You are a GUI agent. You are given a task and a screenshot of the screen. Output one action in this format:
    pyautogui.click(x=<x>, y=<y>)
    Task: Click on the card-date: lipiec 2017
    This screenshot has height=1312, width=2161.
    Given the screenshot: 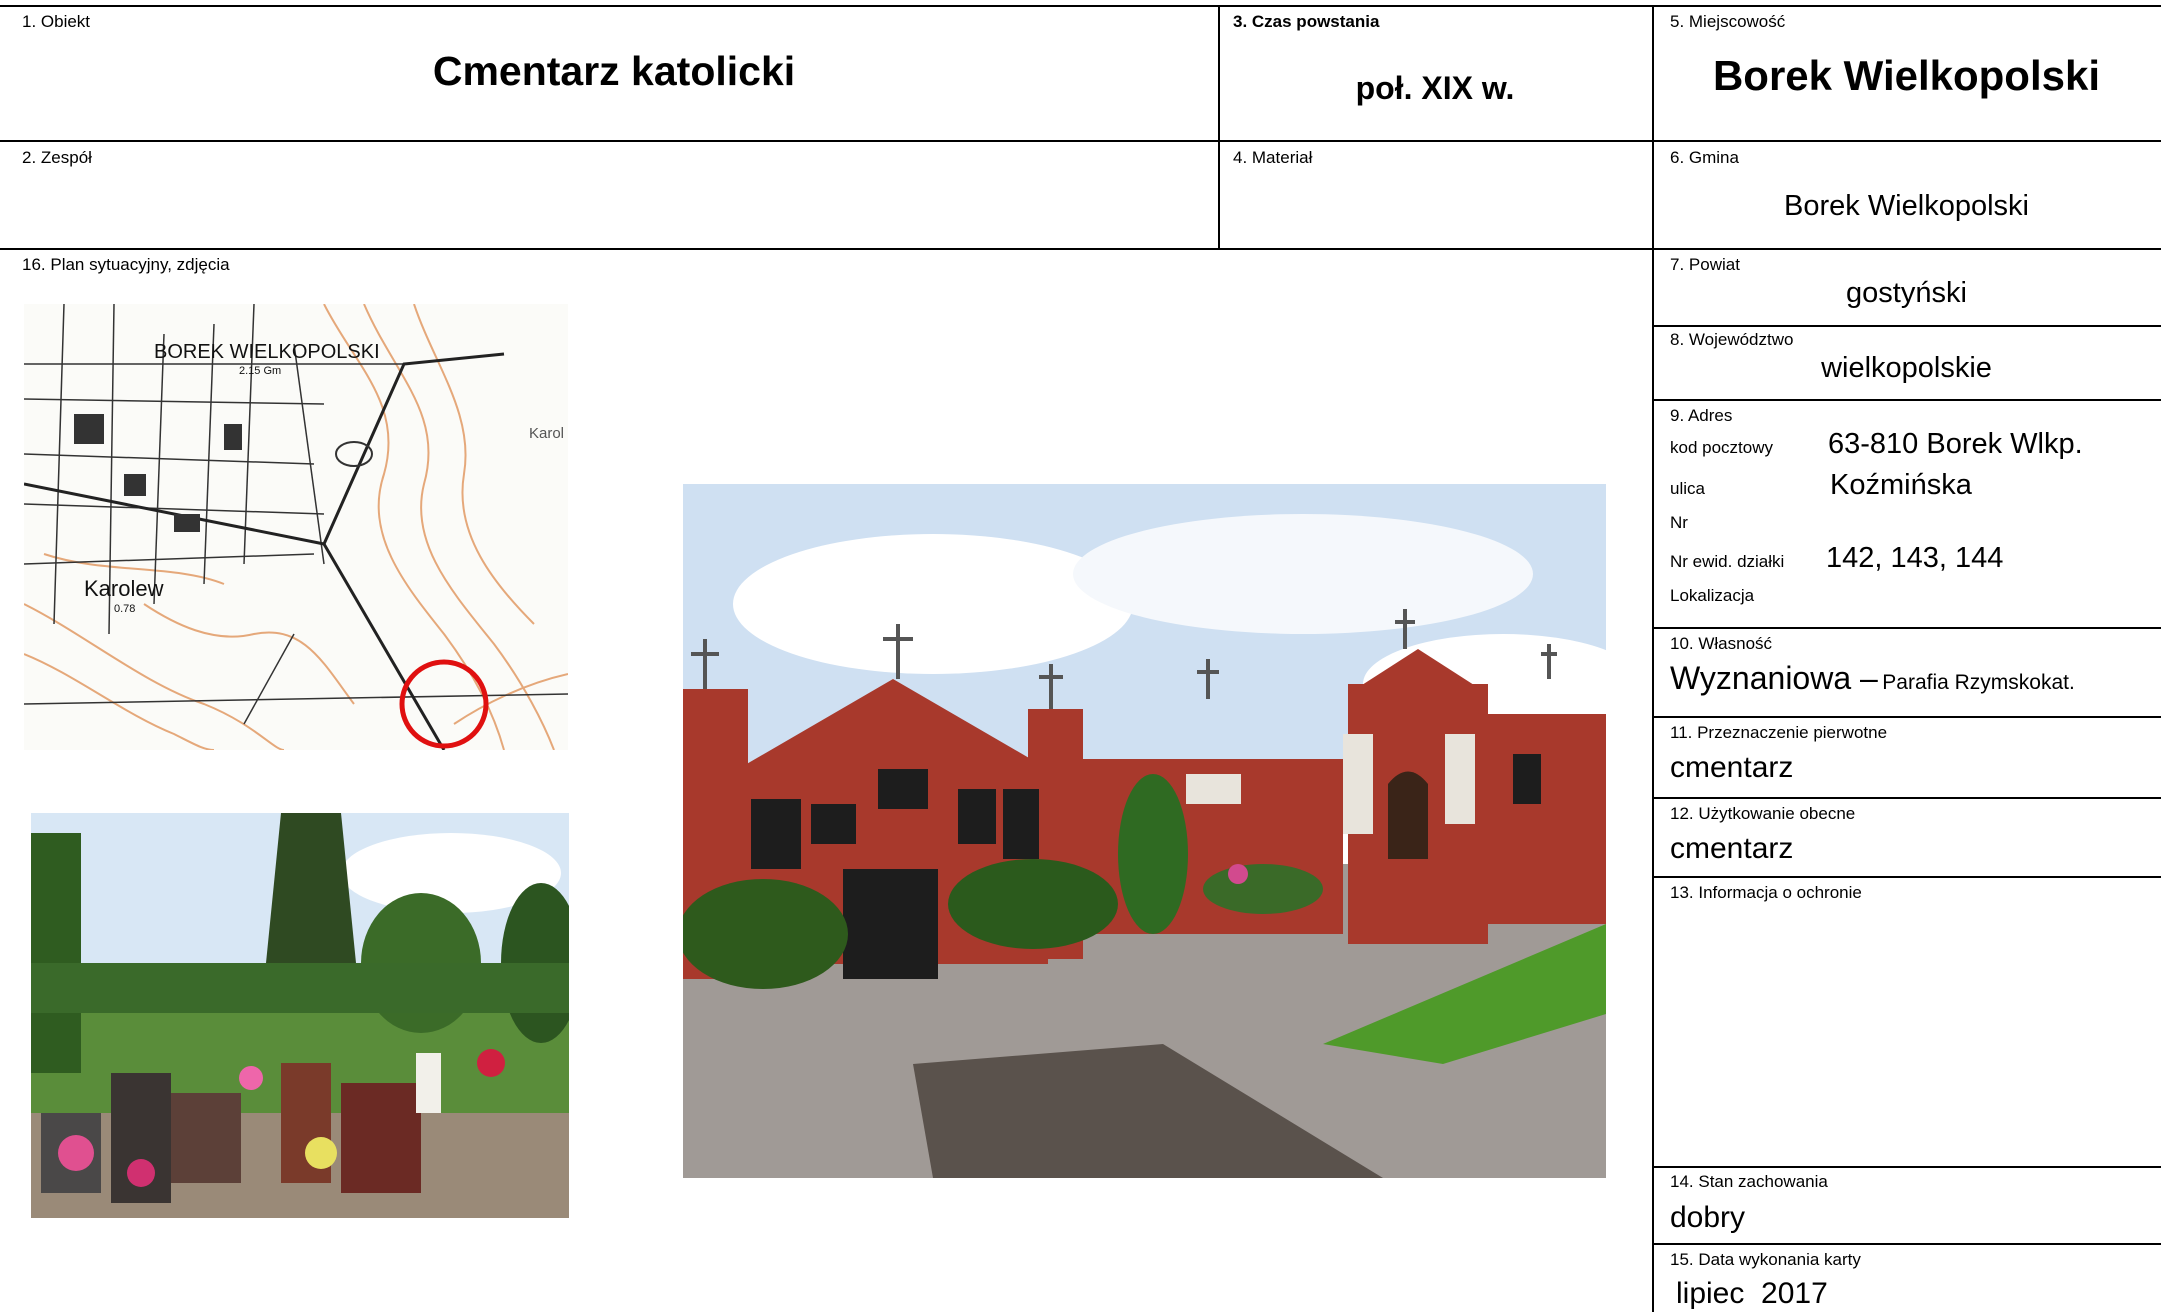 What is the action you would take?
    pyautogui.click(x=1752, y=1293)
    